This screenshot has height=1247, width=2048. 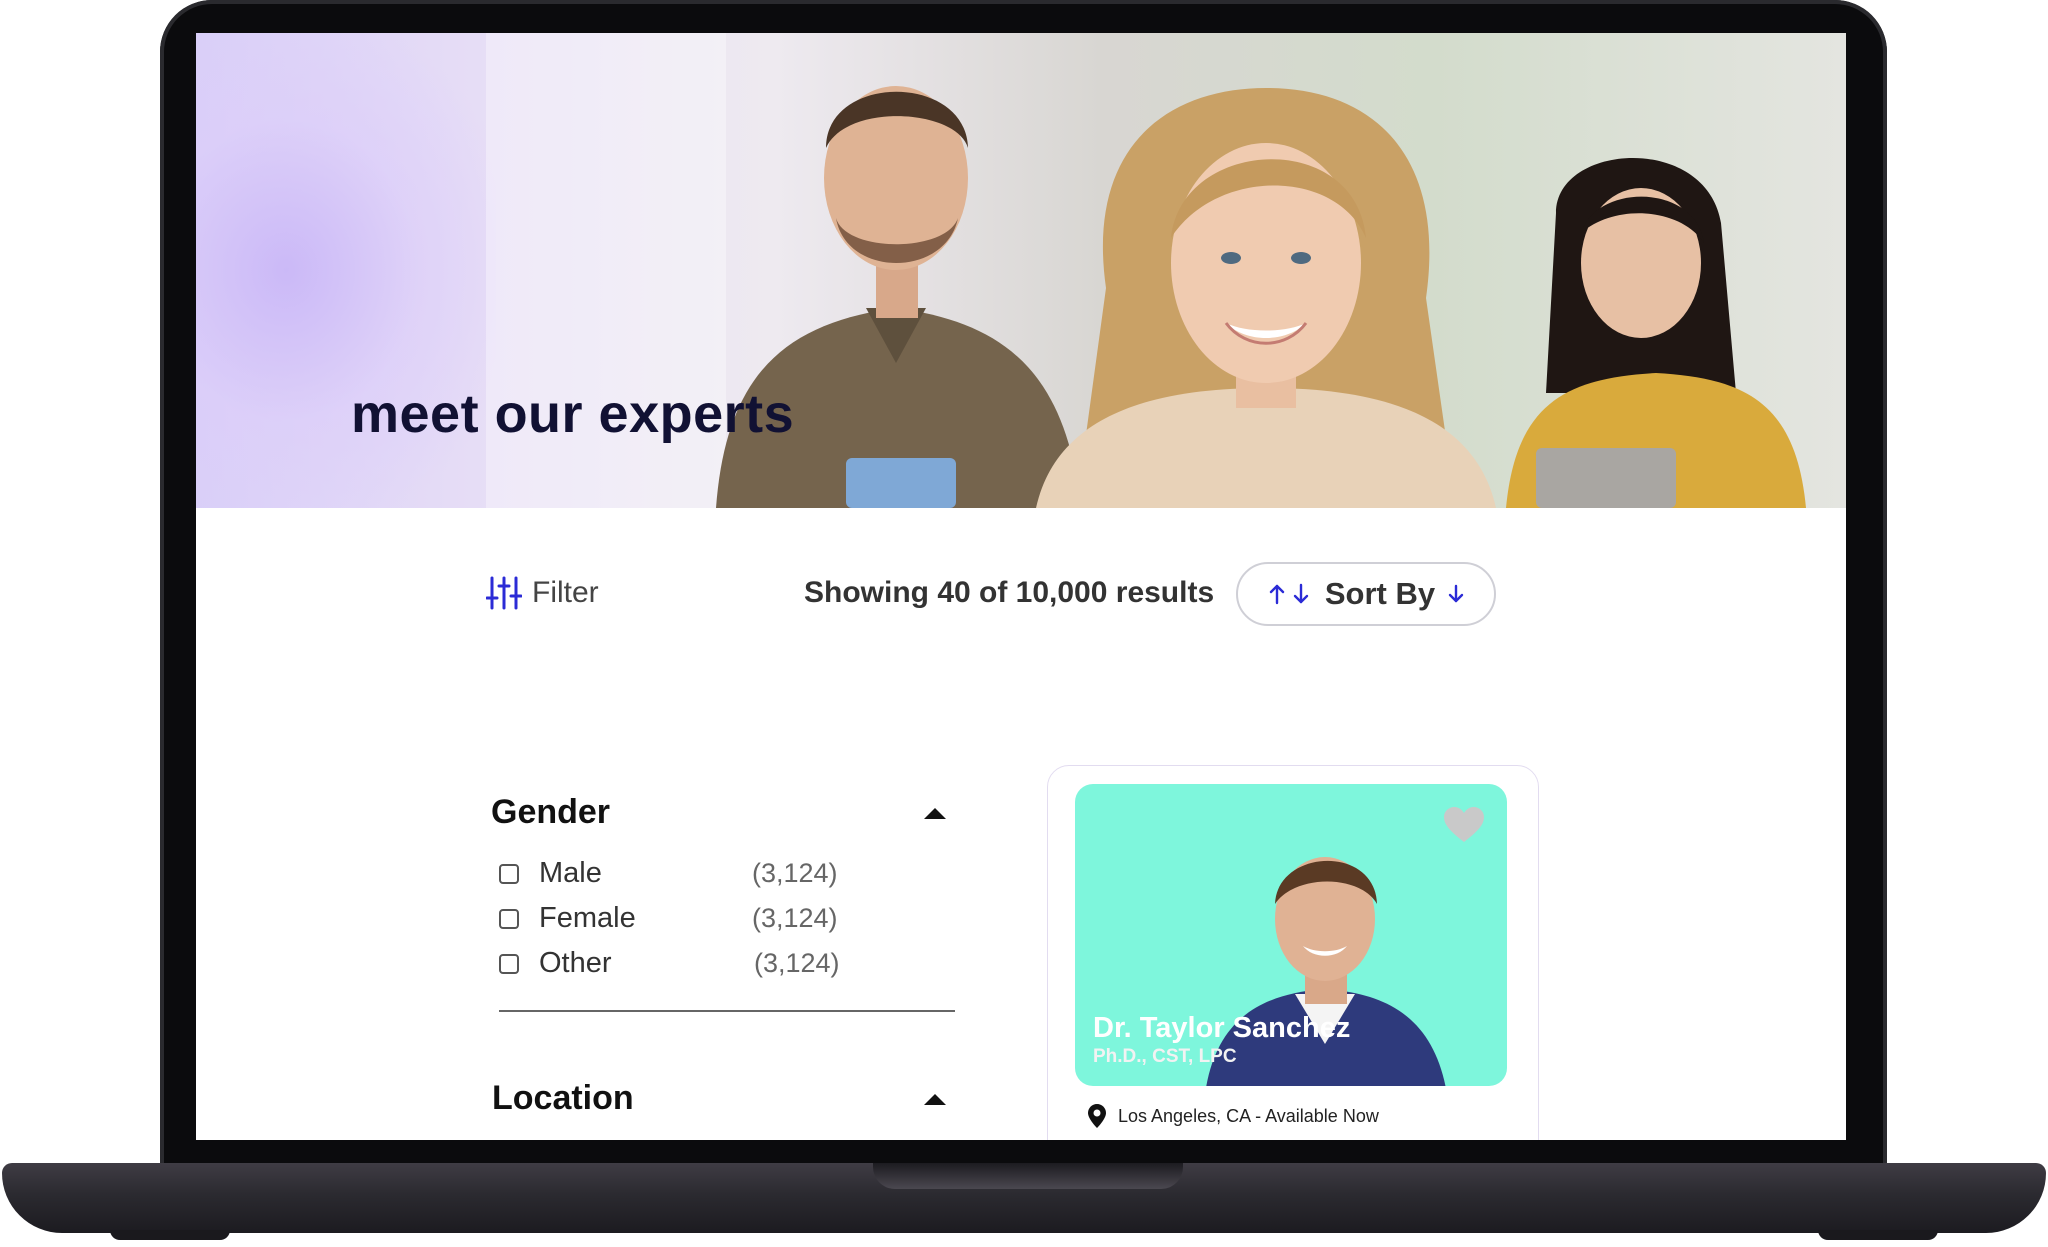 I want to click on filter-toggle: Filter, so click(x=542, y=593).